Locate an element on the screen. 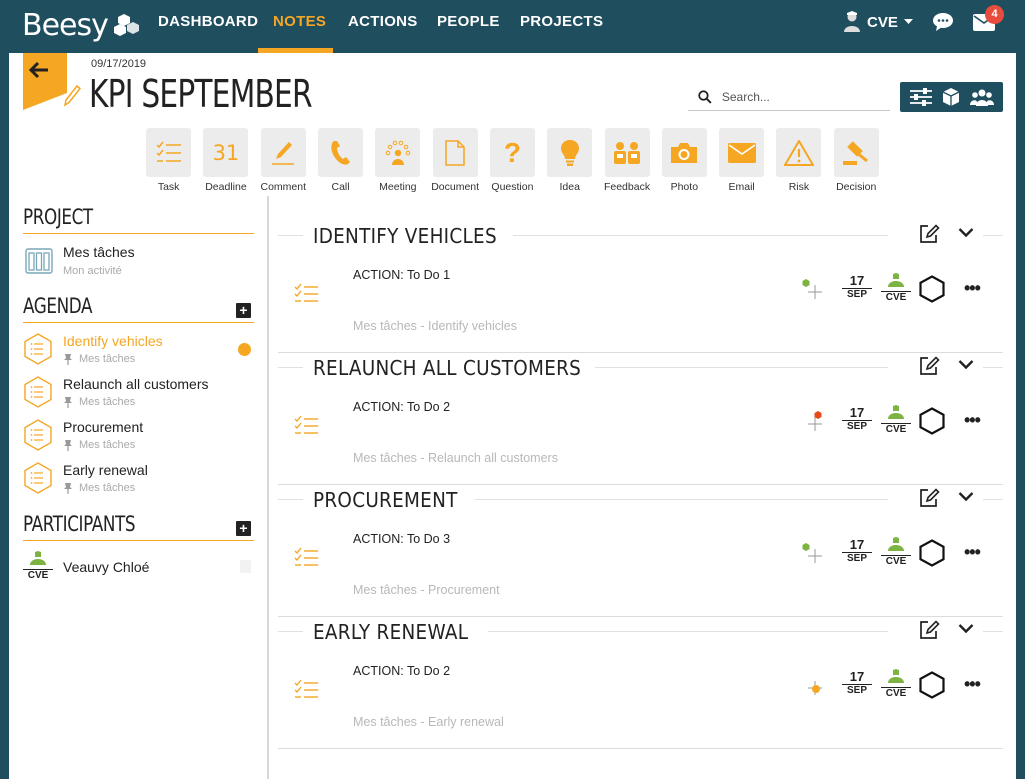 This screenshot has height=779, width=1025. note-type-feedback: Feedback is located at coordinates (626, 160).